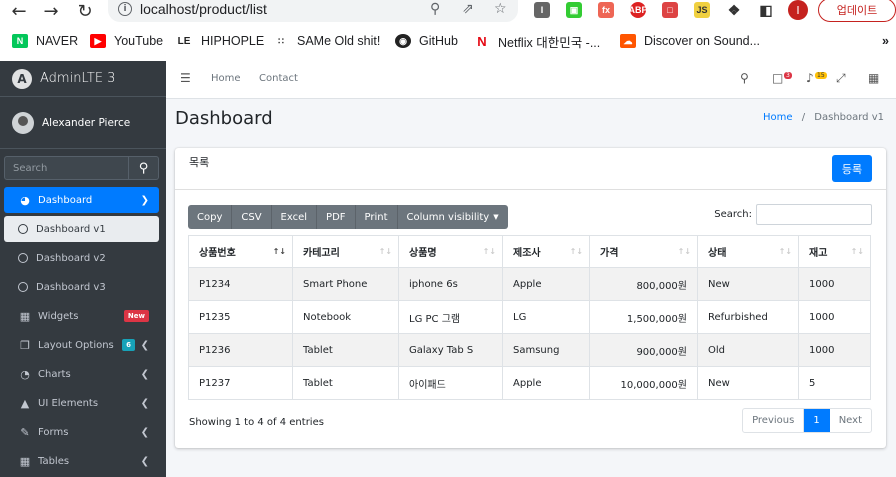  I want to click on info-icon: i, so click(125, 9).